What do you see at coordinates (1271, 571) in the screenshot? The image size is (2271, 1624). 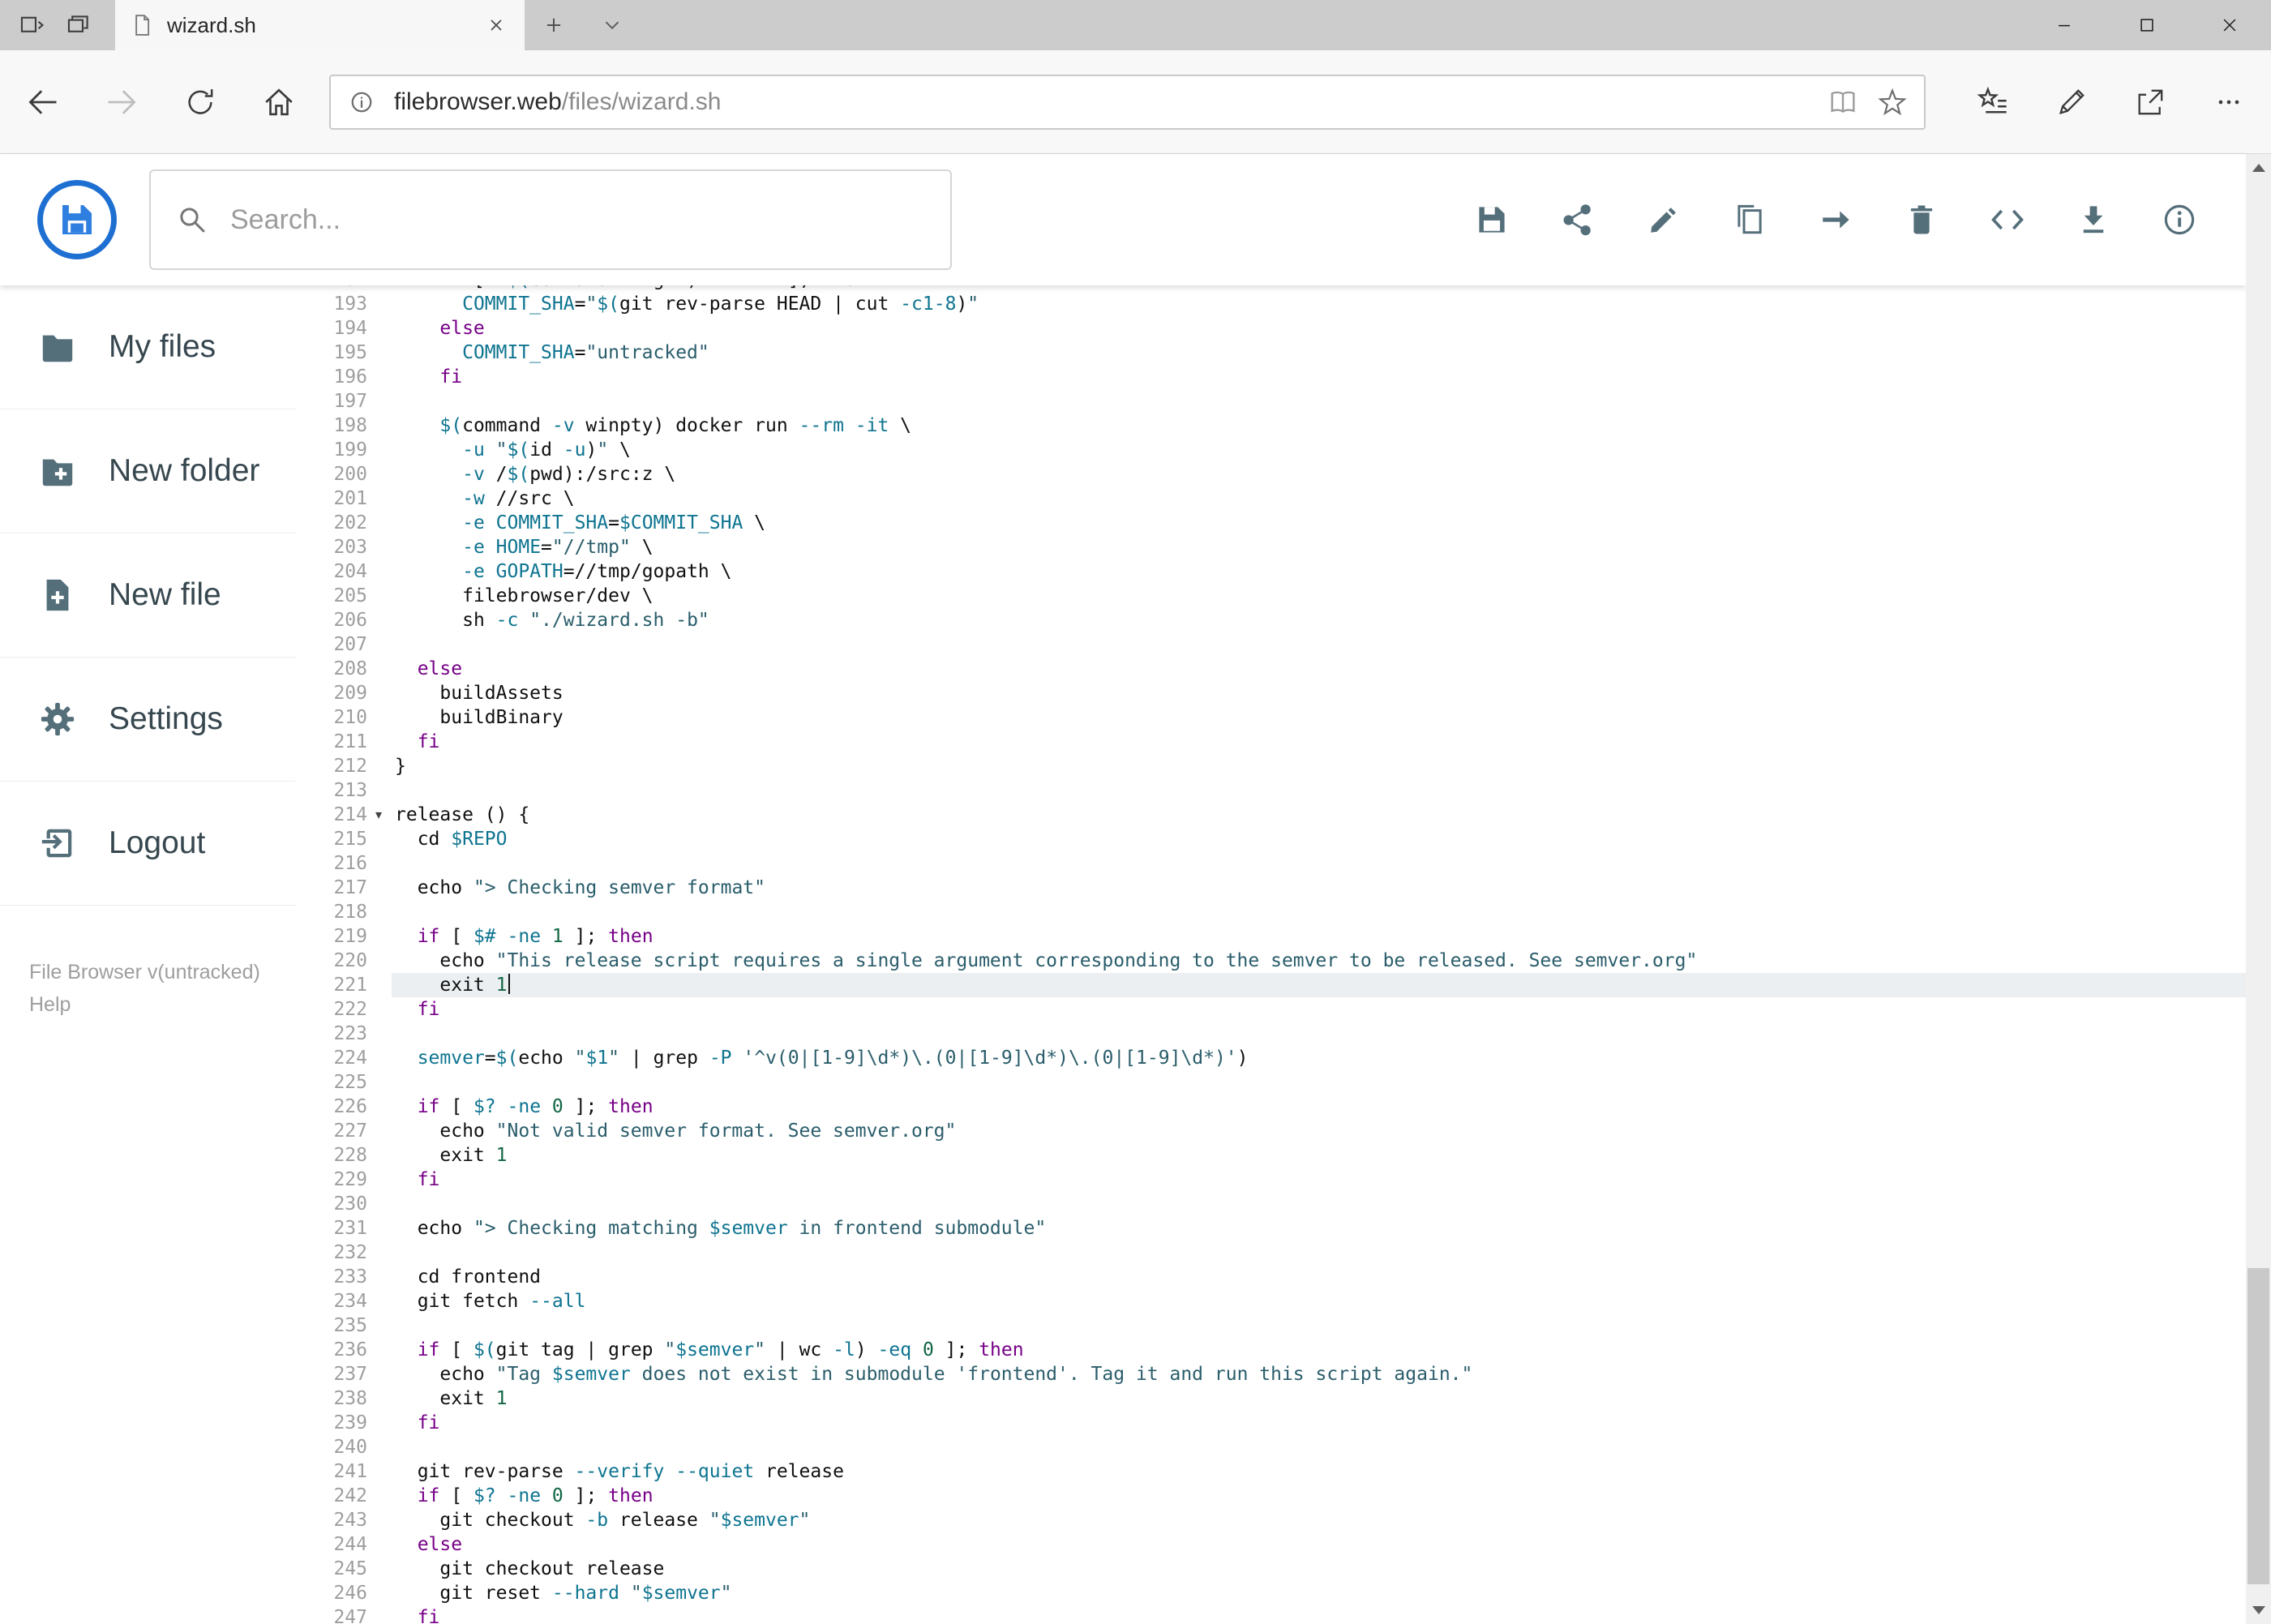 I see `code-line: 204 -e GOPATH=//tmp/gopath \` at bounding box center [1271, 571].